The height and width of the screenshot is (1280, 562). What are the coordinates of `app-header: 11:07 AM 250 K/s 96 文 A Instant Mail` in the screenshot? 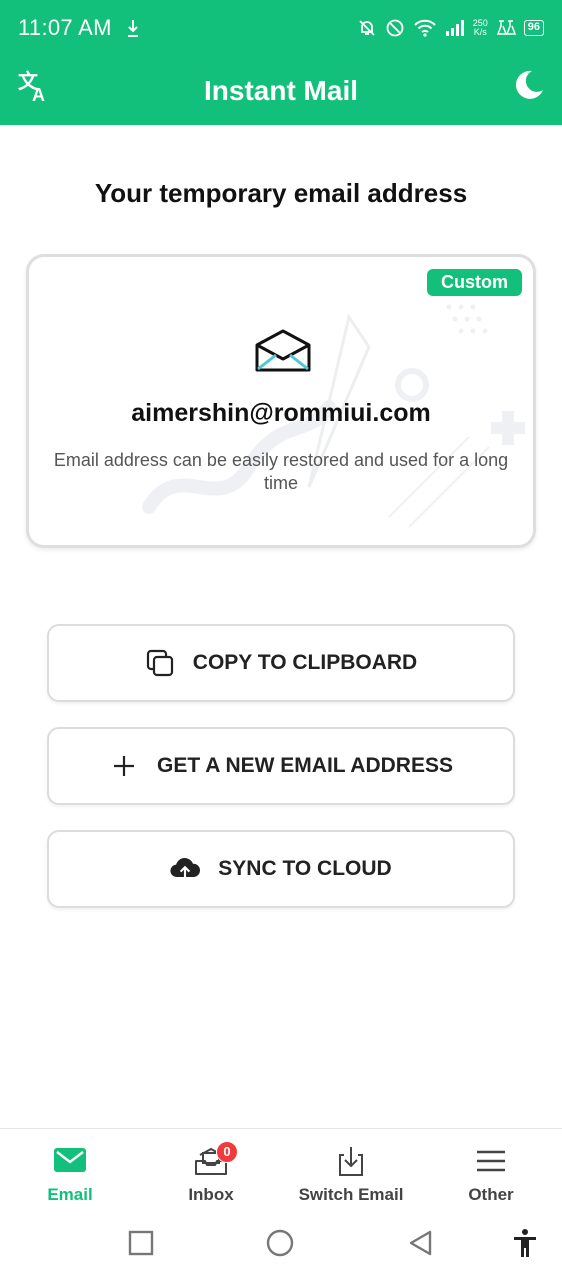 It's located at (281, 62).